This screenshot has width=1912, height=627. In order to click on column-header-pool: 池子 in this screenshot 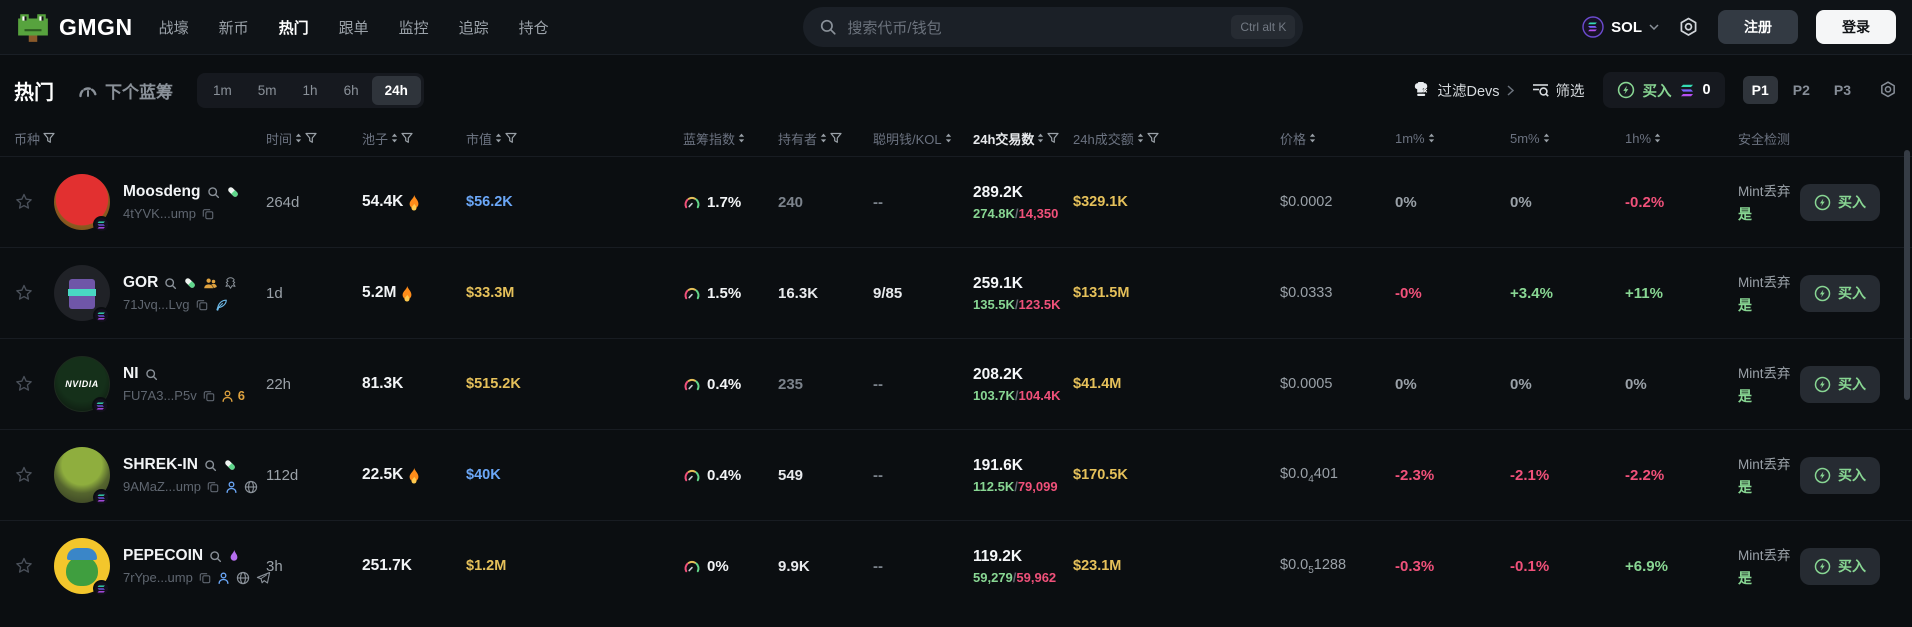, I will do `click(414, 138)`.